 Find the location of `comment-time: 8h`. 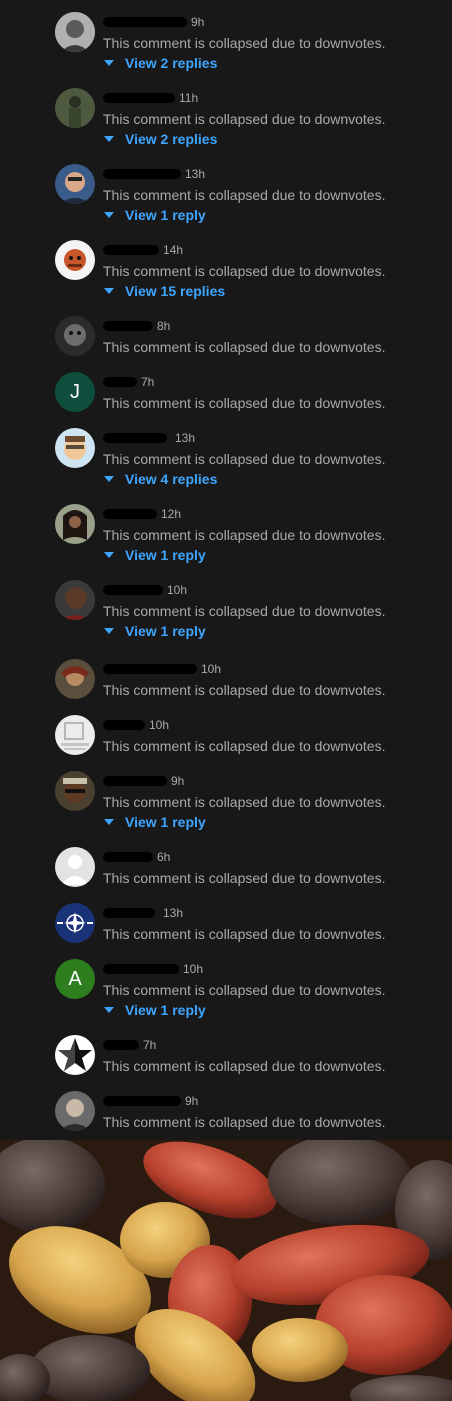

comment-time: 8h is located at coordinates (164, 326).